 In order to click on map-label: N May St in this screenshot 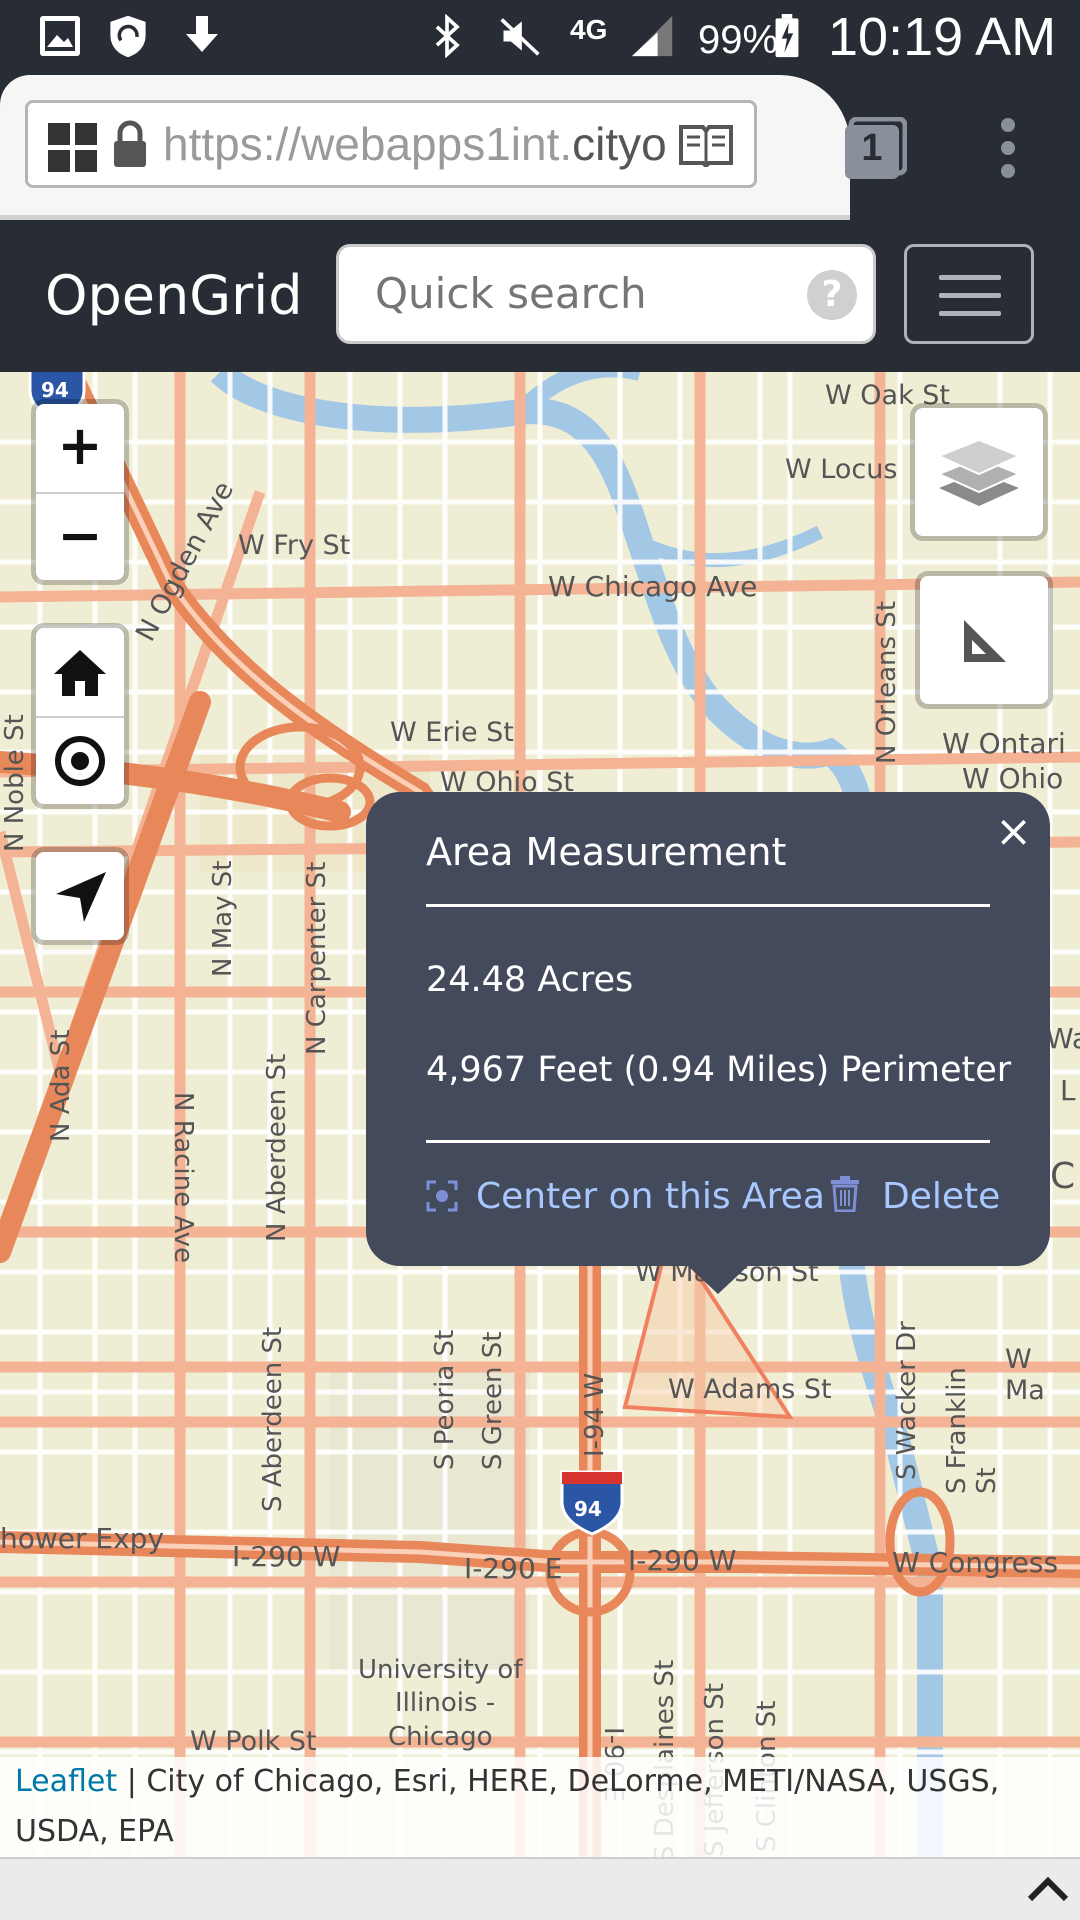, I will do `click(223, 918)`.